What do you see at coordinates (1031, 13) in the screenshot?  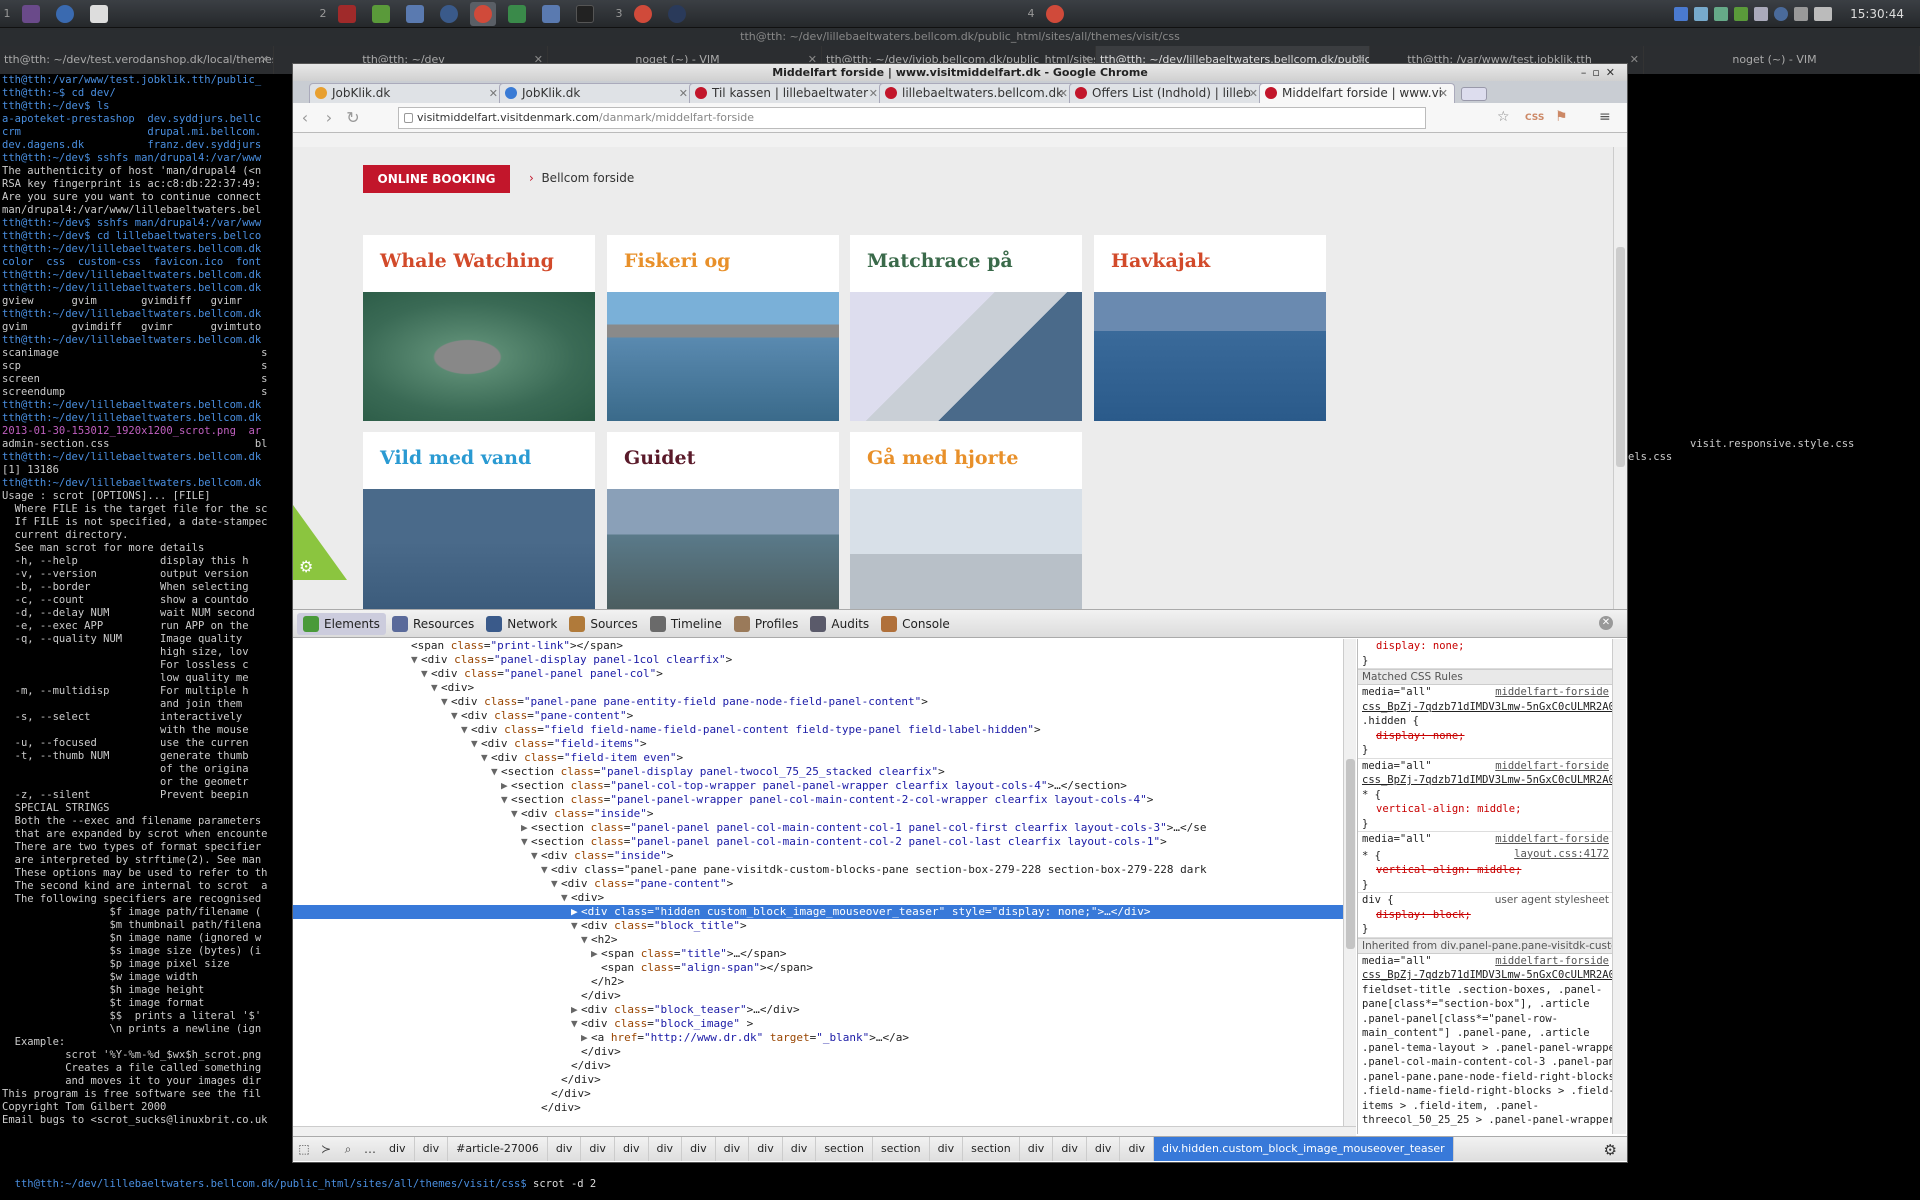 I see `workspace-4: 4` at bounding box center [1031, 13].